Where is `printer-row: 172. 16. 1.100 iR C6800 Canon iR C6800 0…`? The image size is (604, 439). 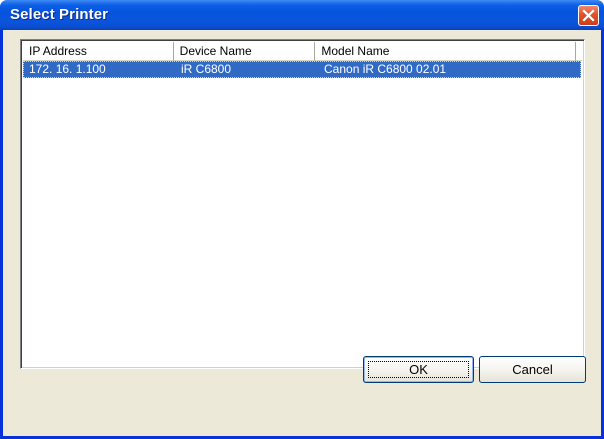
printer-row: 172. 16. 1.100 iR C6800 Canon iR C6800 0… is located at coordinates (302, 69).